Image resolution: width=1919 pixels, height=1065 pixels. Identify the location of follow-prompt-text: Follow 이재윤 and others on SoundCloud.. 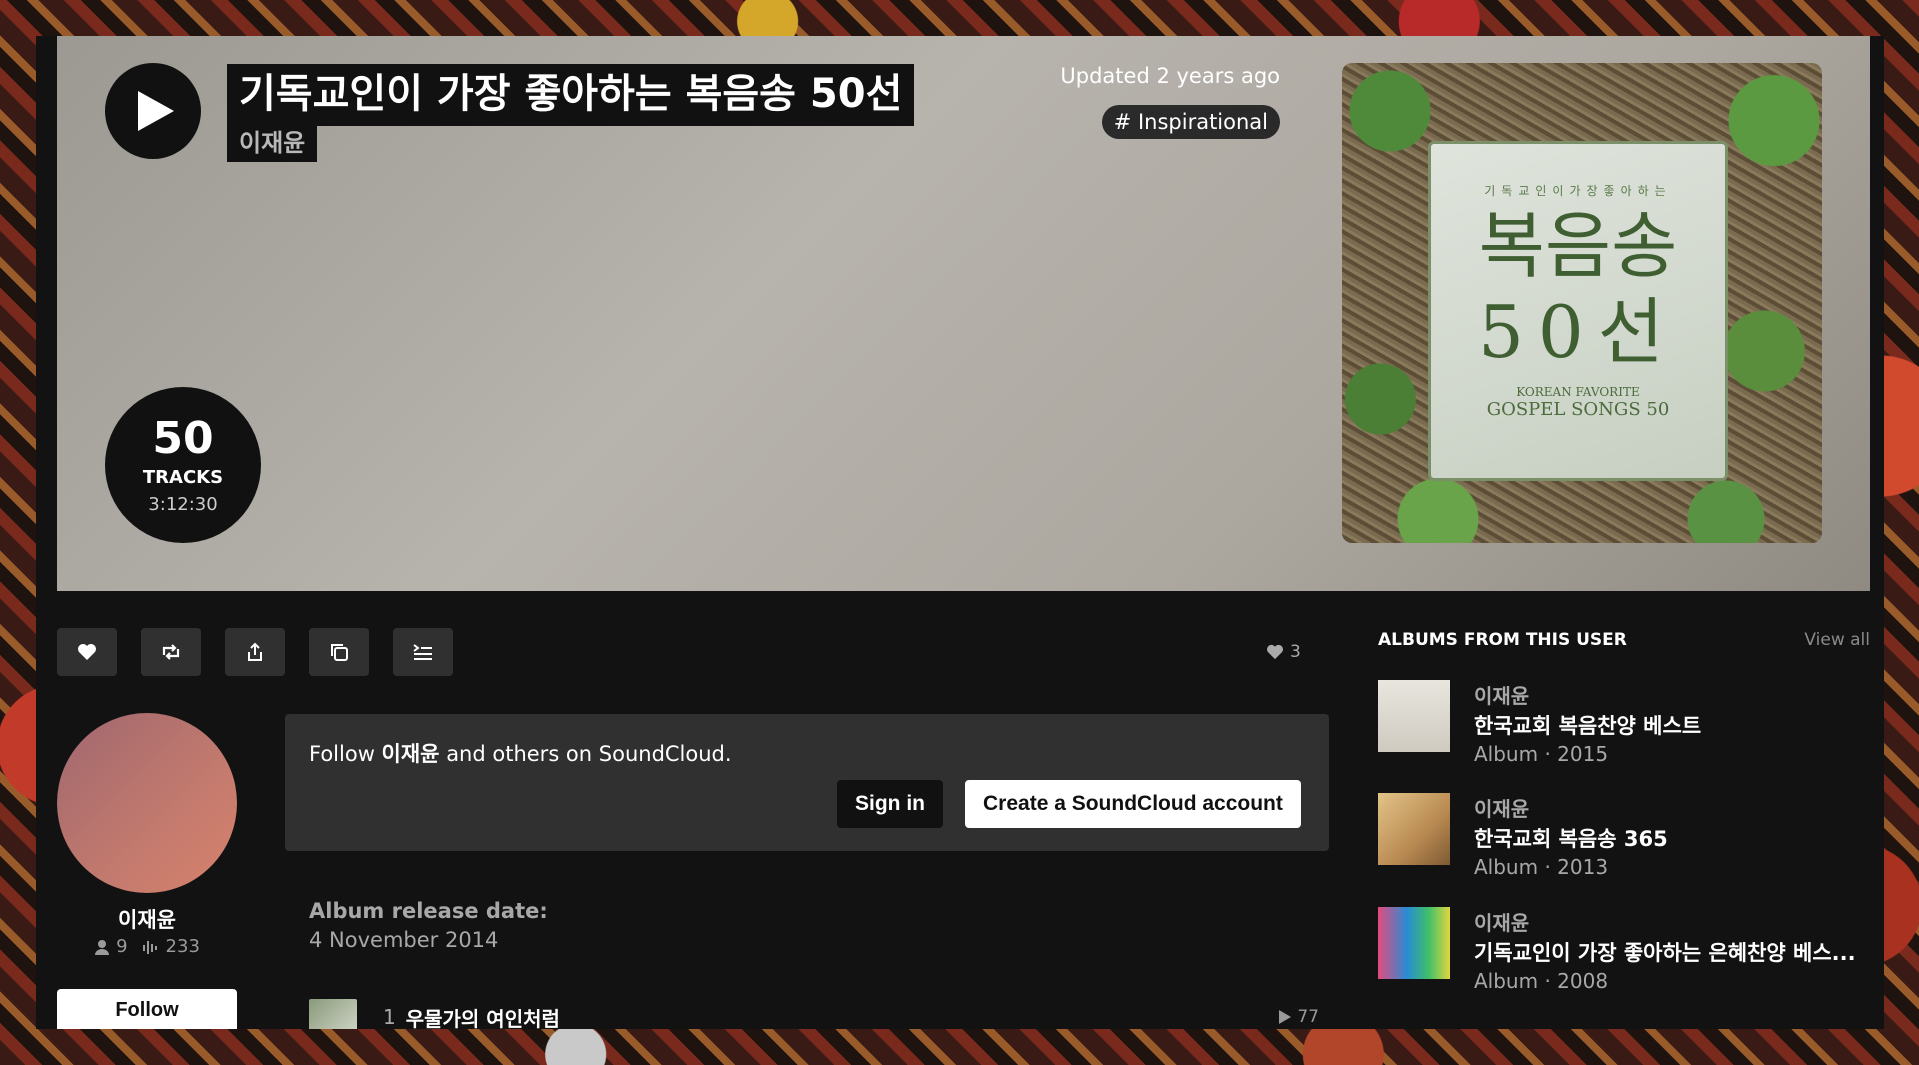
(520, 753).